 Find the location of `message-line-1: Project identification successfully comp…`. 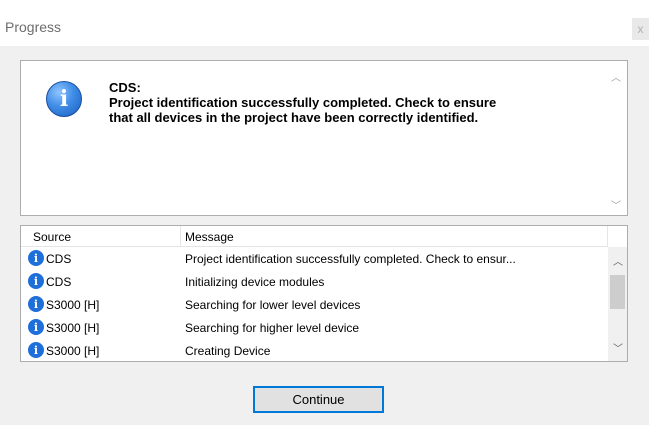

message-line-1: Project identification successfully comp… is located at coordinates (303, 102).